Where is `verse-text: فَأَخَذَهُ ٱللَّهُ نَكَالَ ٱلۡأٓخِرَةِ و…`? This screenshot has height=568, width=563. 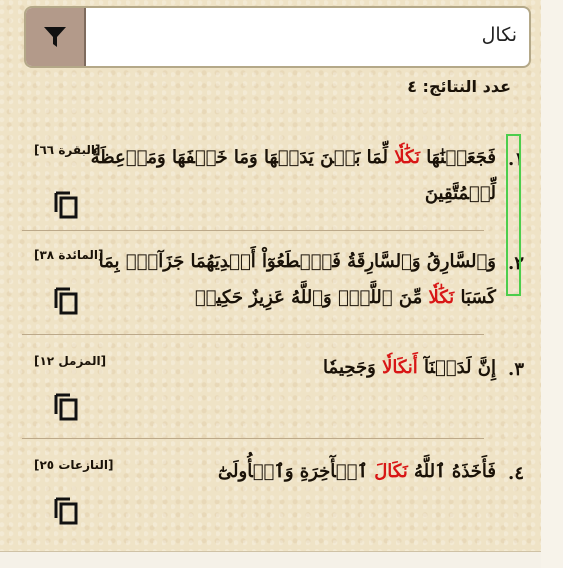 verse-text: فَأَخَذَهُ ٱللَّهُ نَكَالَ ٱلۡأٓخِرَةِ و… is located at coordinates (318, 472).